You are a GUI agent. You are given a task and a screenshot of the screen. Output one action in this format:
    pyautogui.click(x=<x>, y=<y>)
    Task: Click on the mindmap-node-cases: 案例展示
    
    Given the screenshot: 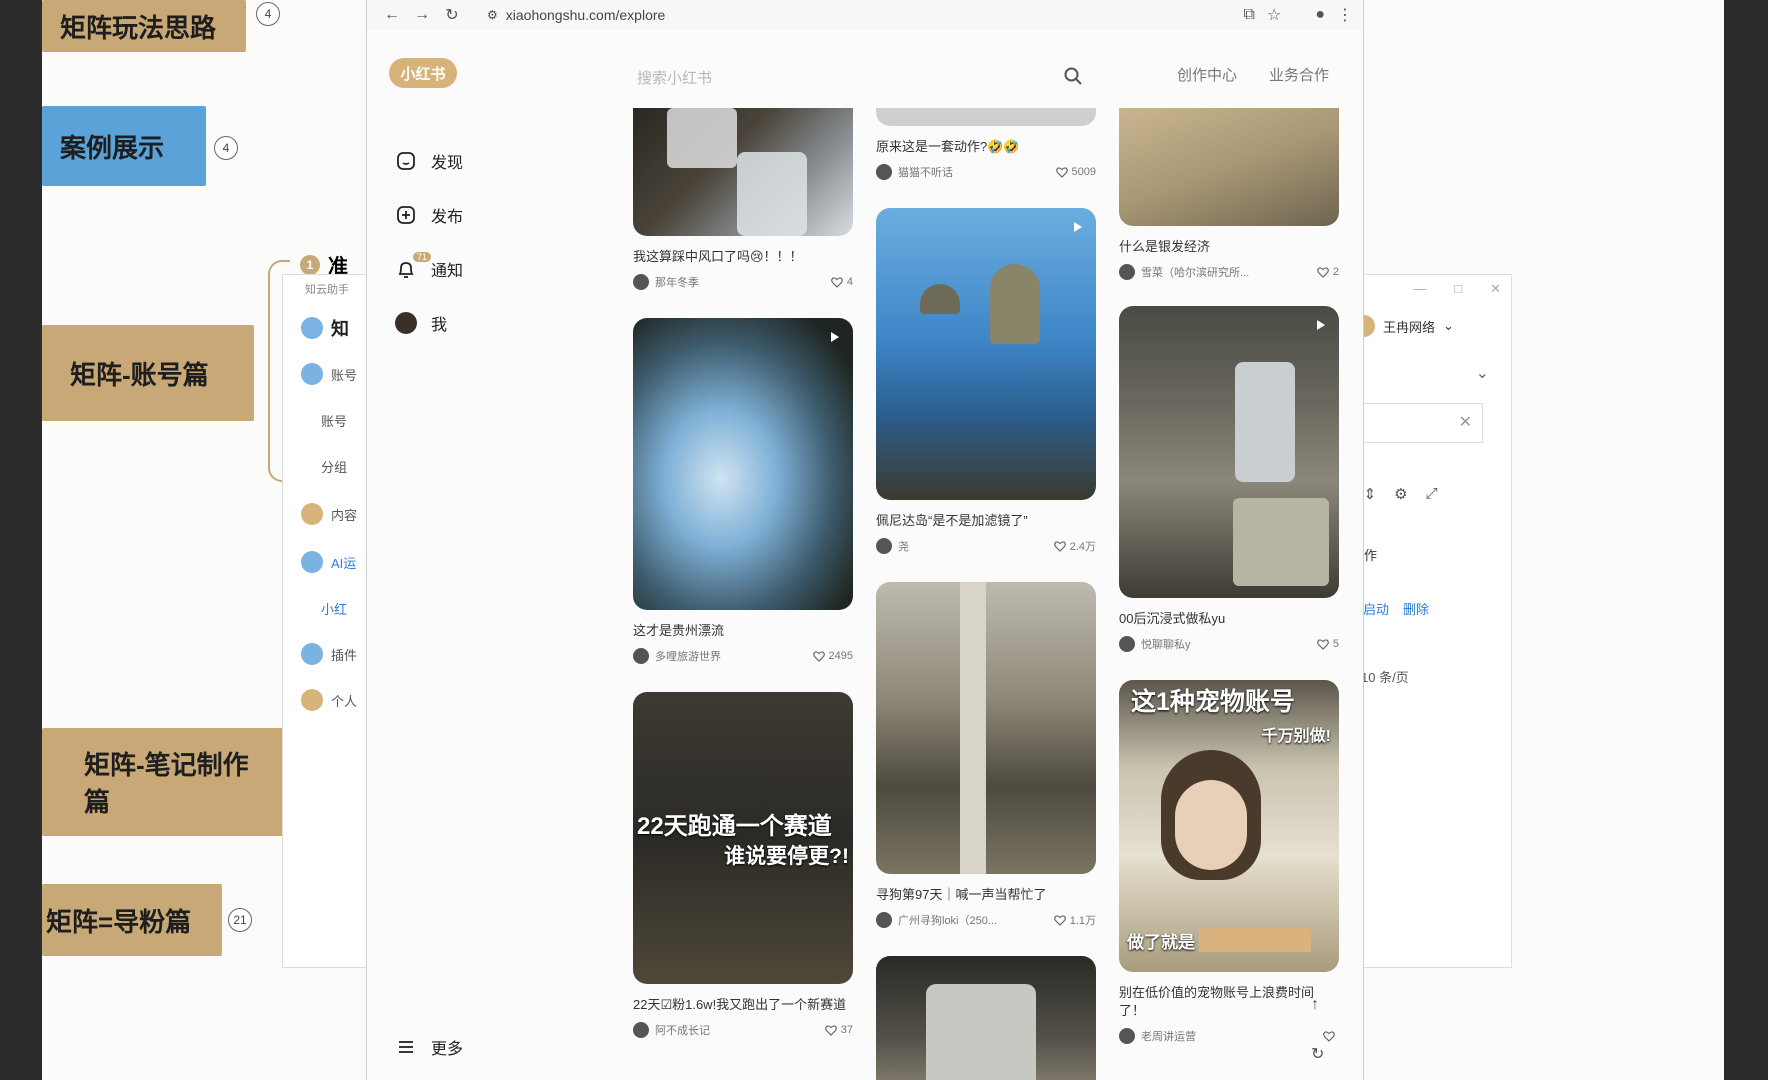 What is the action you would take?
    pyautogui.click(x=124, y=146)
    